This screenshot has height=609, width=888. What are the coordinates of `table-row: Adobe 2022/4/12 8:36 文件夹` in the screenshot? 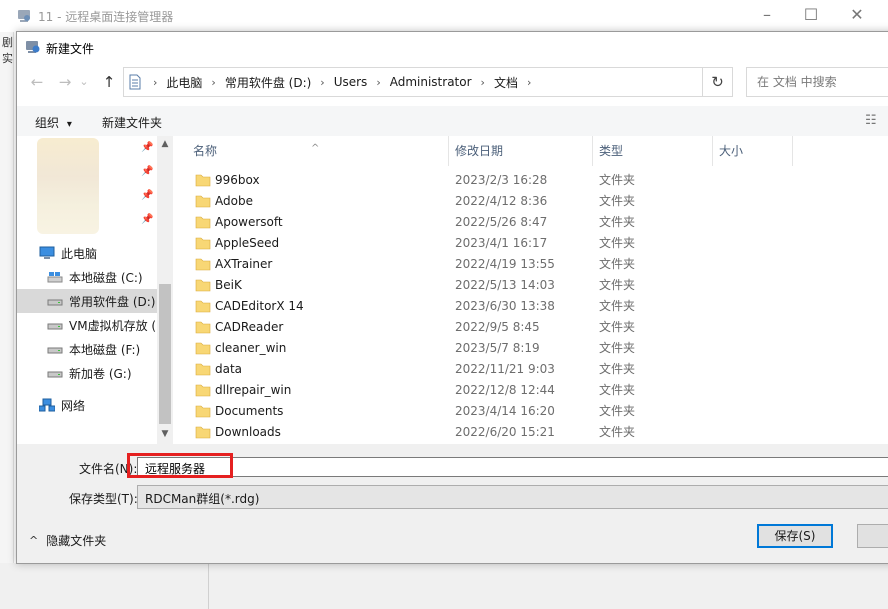 It's located at (537, 201).